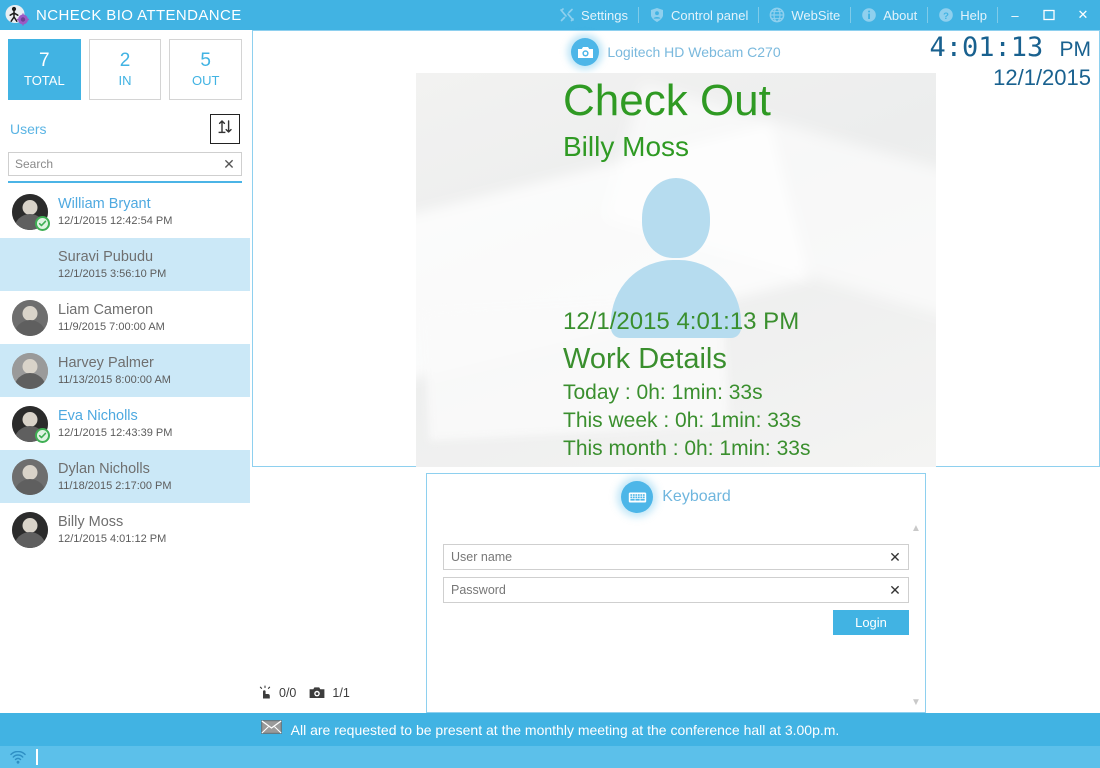 Image resolution: width=1100 pixels, height=768 pixels. What do you see at coordinates (205, 60) in the screenshot?
I see `stat-out-value: 5` at bounding box center [205, 60].